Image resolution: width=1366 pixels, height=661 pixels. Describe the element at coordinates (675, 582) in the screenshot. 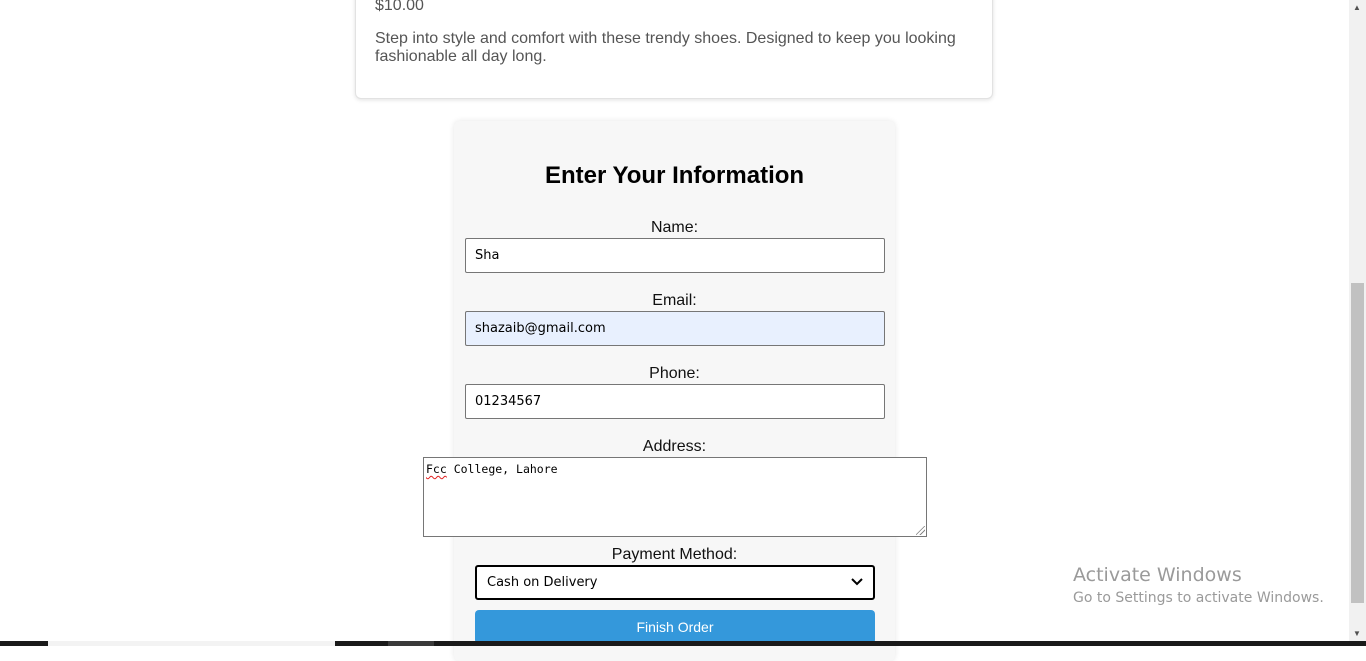

I see `payment-method-select: Cash on Delivery` at that location.